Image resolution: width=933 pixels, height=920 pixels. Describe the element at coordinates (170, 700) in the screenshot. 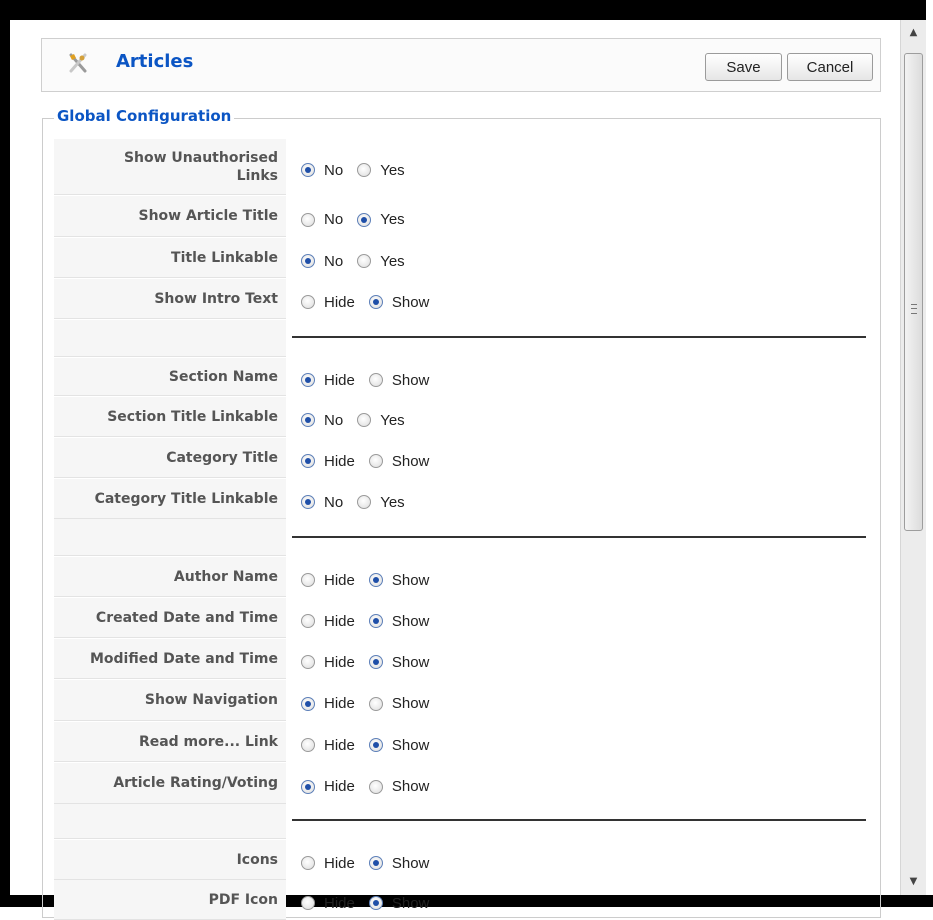

I see `field-label: Show Navigation` at that location.